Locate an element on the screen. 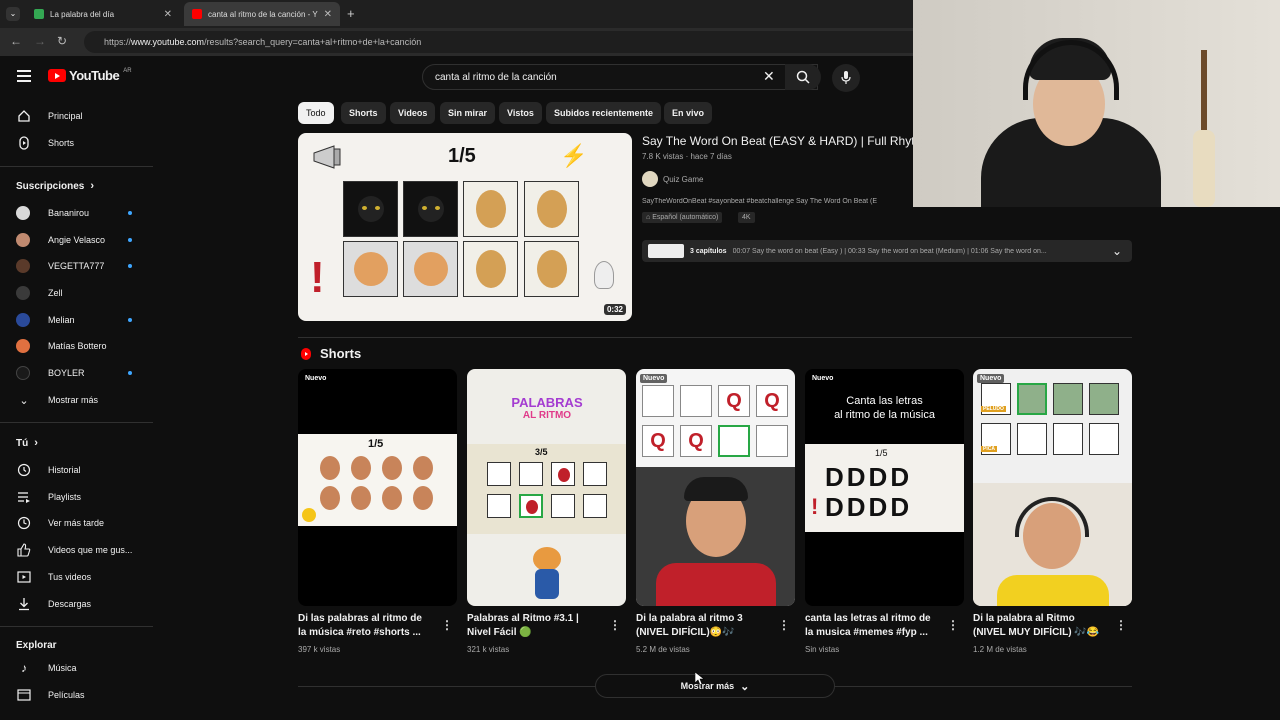 This screenshot has width=1280, height=720. sidebar-item-principal: Principal is located at coordinates (81, 116).